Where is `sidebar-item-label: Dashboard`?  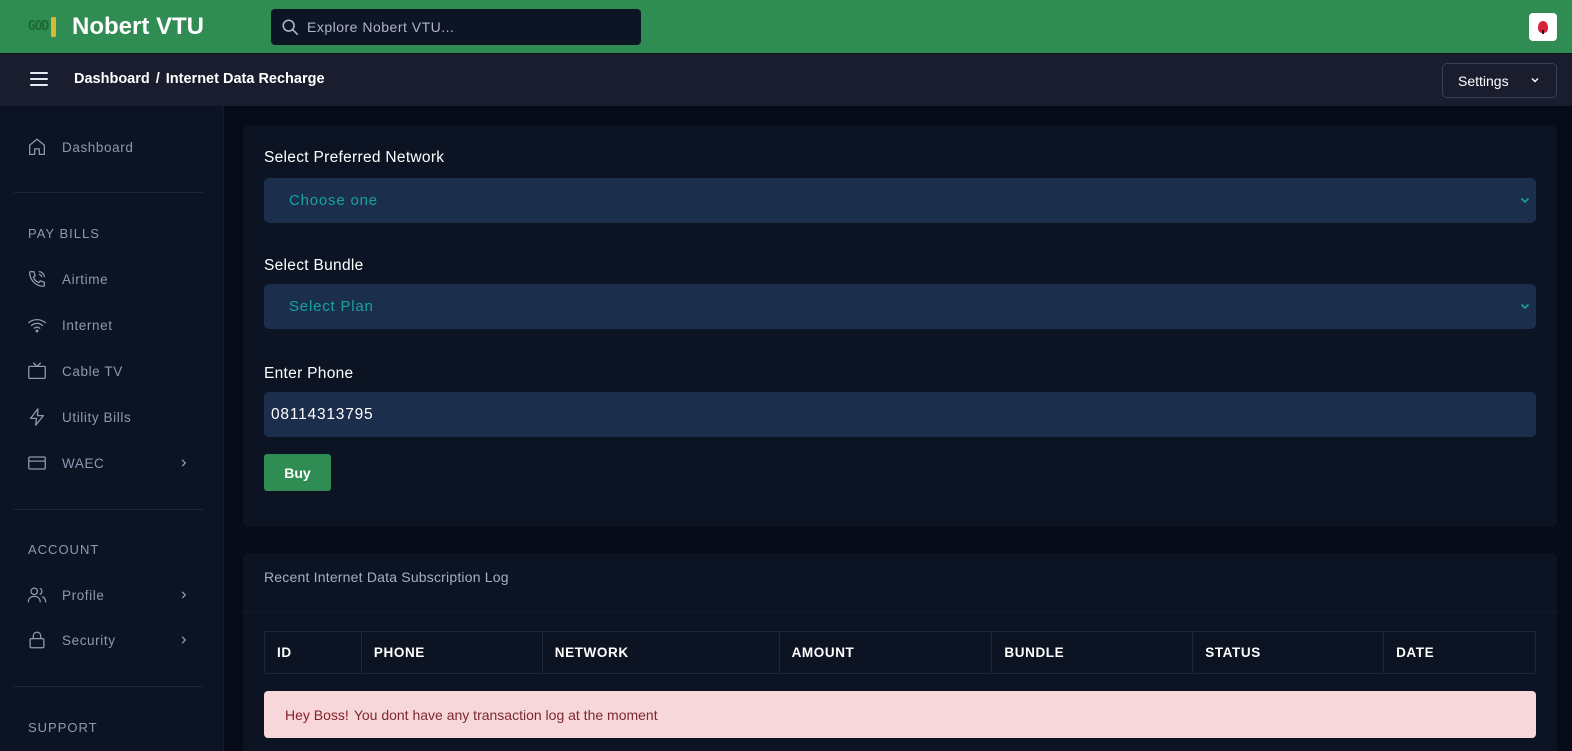
sidebar-item-label: Dashboard is located at coordinates (98, 147).